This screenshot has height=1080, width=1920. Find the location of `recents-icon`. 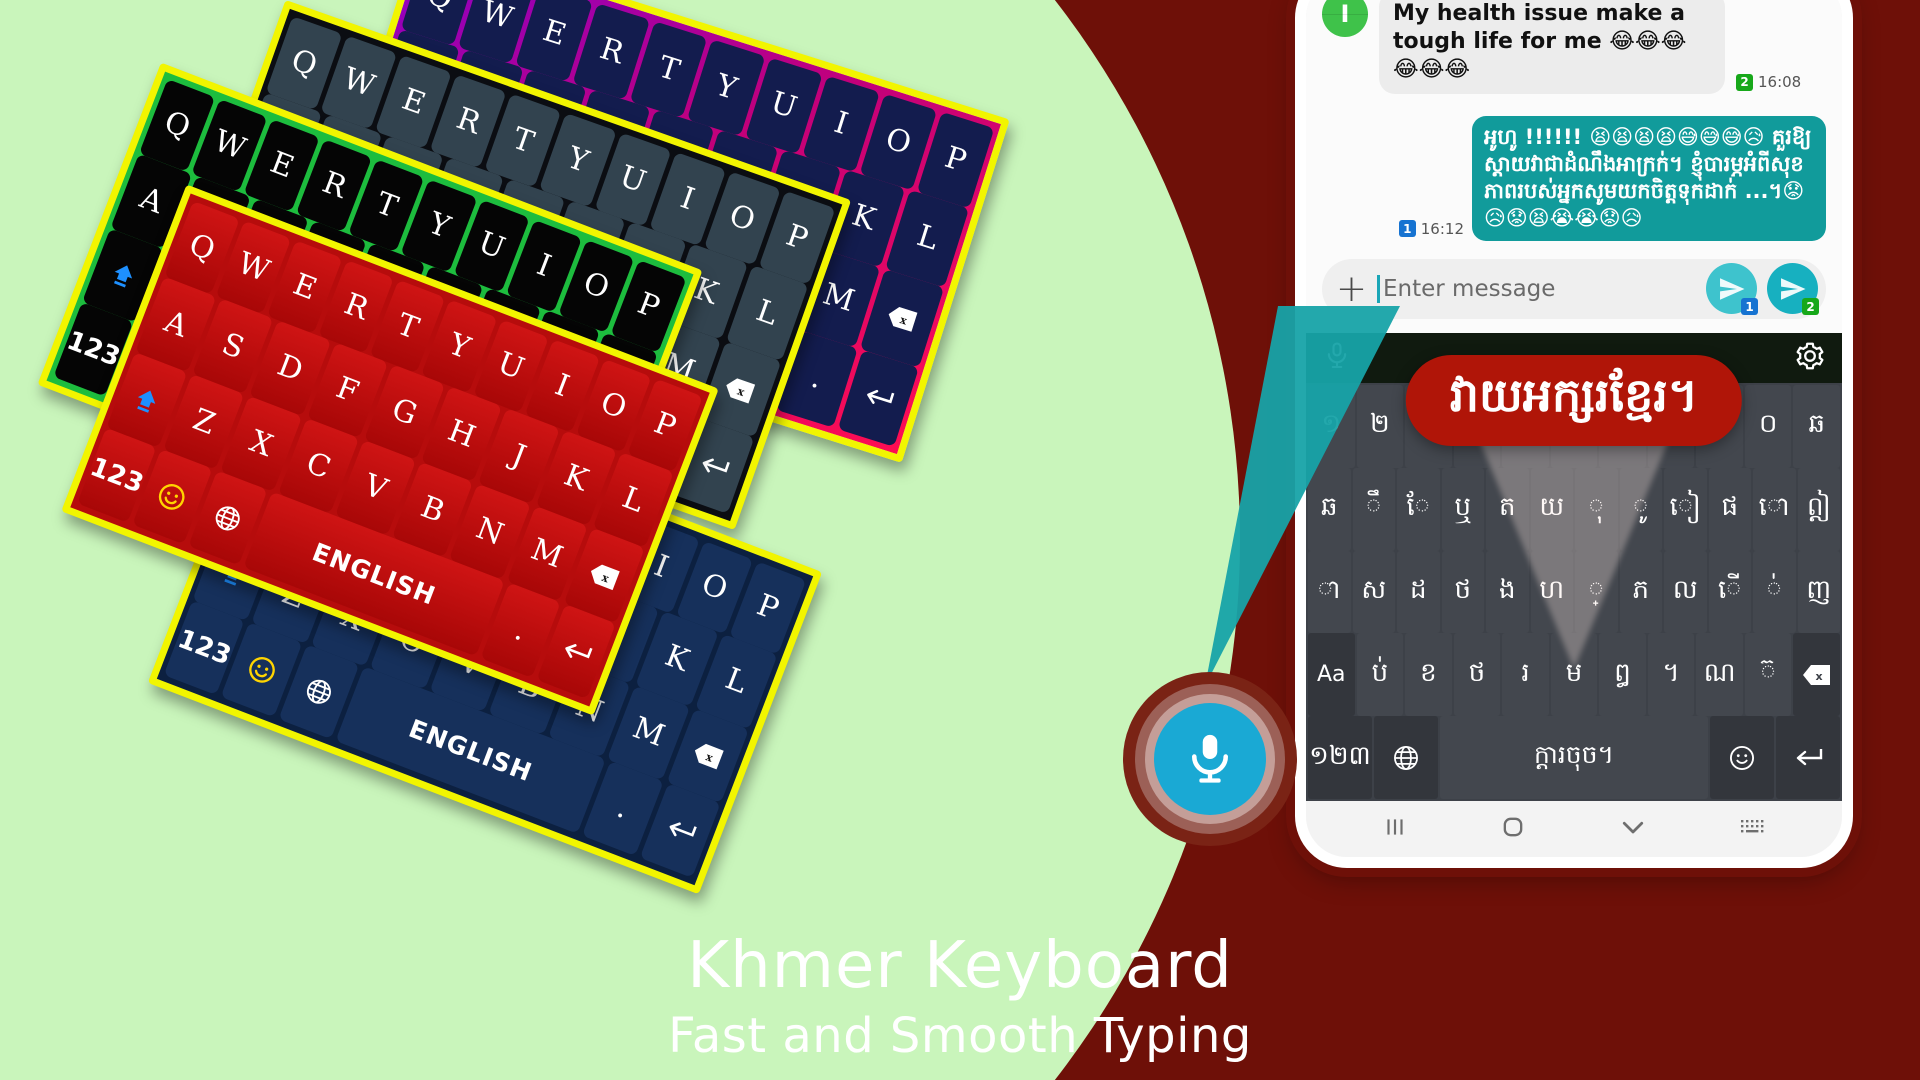

recents-icon is located at coordinates (1395, 829).